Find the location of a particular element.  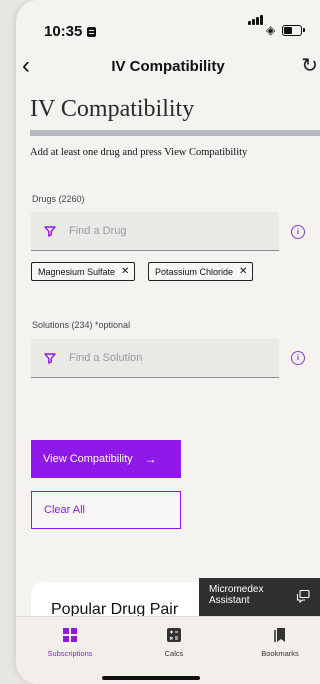

chip-label: Potassium Chloride is located at coordinates (194, 271).